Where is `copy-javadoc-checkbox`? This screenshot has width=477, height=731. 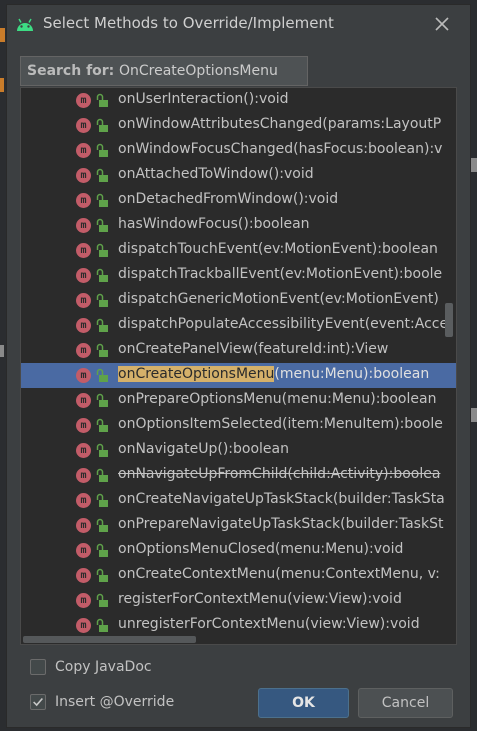 copy-javadoc-checkbox is located at coordinates (38, 667).